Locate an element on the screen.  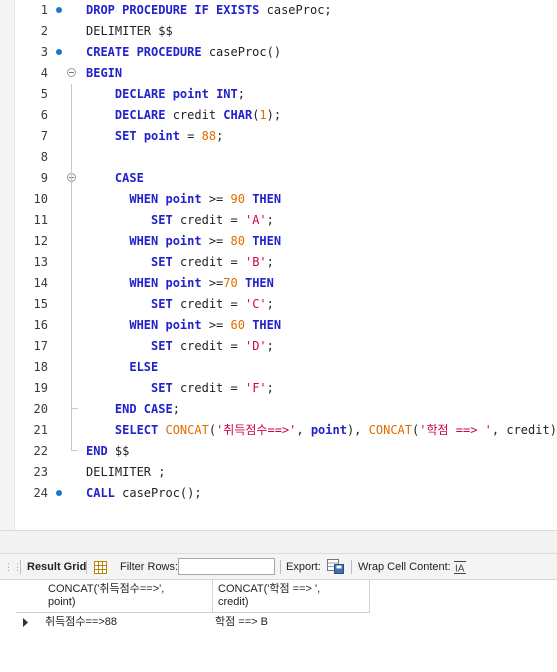
code-line: 9 CASE is located at coordinates (278, 178).